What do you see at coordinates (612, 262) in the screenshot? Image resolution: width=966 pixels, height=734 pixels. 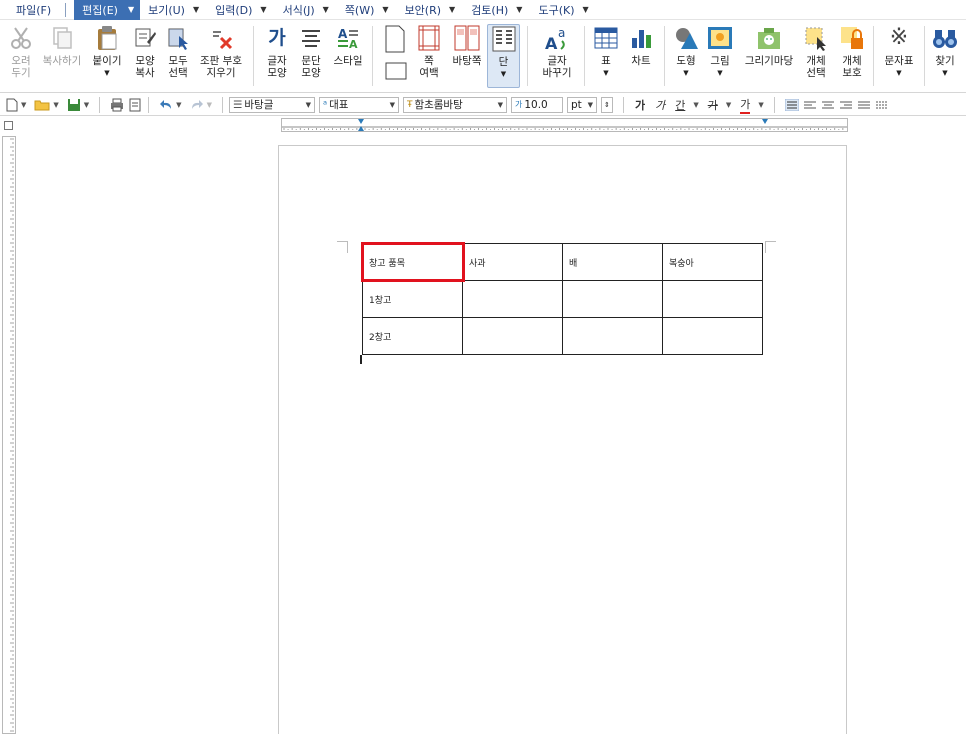 I see `table-cell: 배` at bounding box center [612, 262].